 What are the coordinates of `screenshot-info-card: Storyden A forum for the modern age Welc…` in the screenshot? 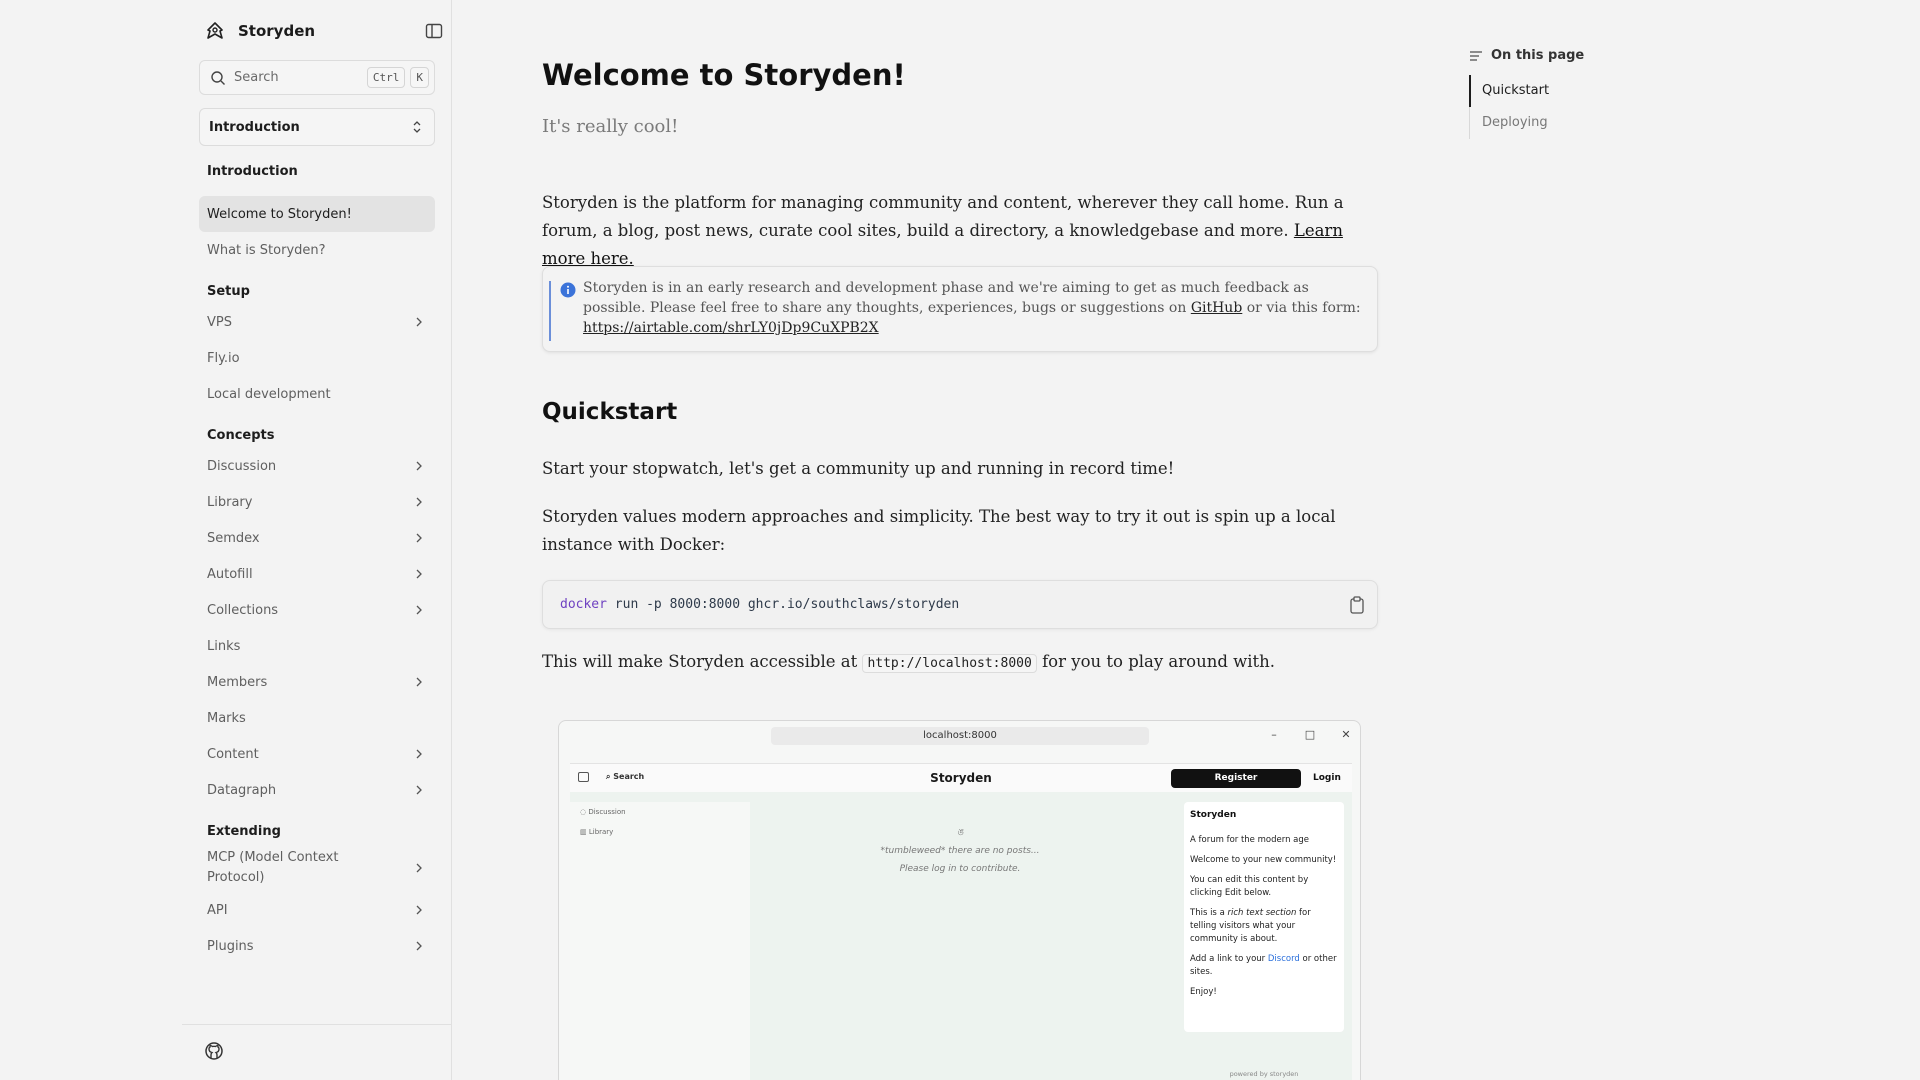 It's located at (1264, 917).